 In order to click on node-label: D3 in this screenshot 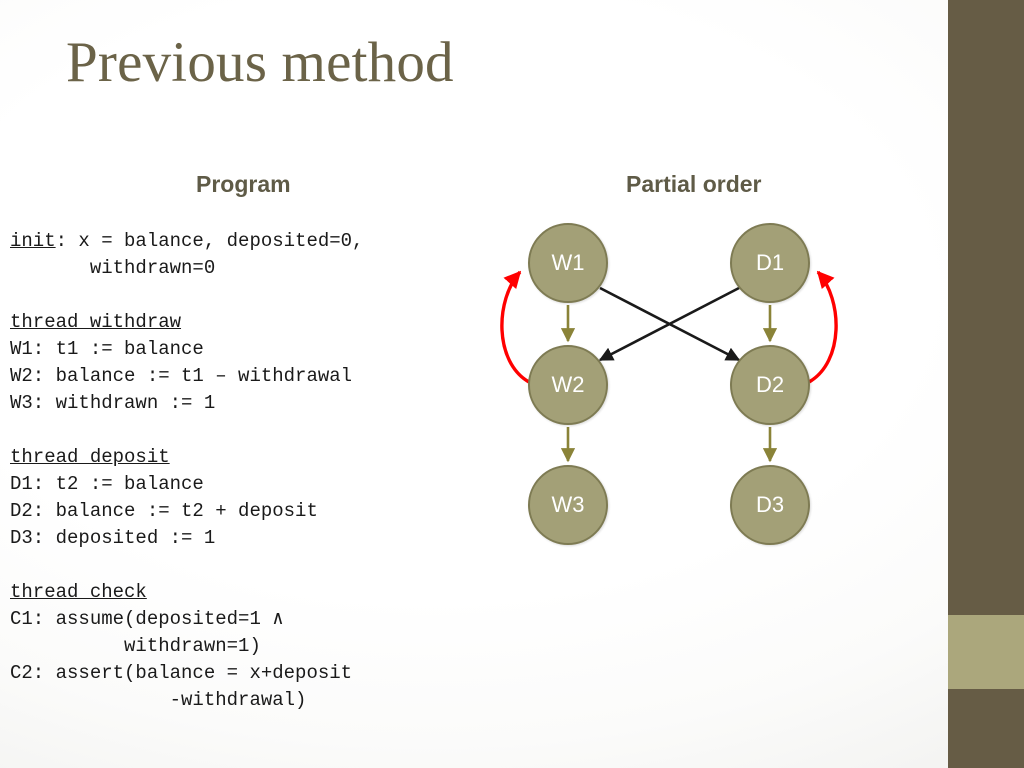, I will do `click(770, 504)`.